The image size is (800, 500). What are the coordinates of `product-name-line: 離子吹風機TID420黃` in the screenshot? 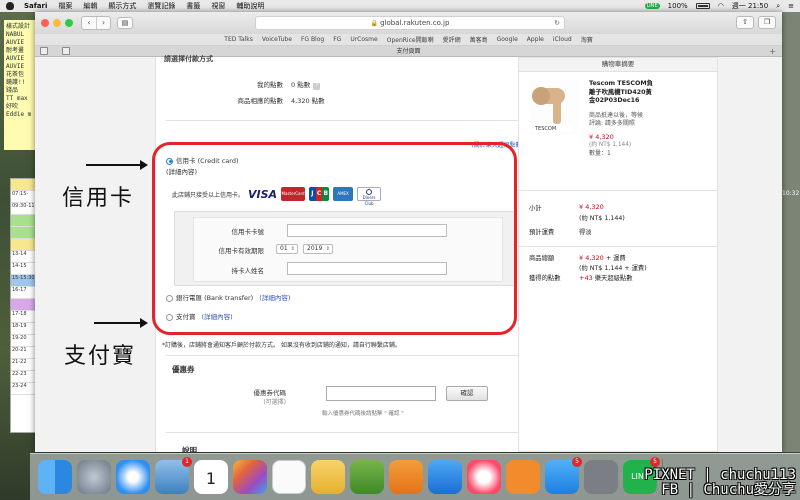 It's located at (650, 93).